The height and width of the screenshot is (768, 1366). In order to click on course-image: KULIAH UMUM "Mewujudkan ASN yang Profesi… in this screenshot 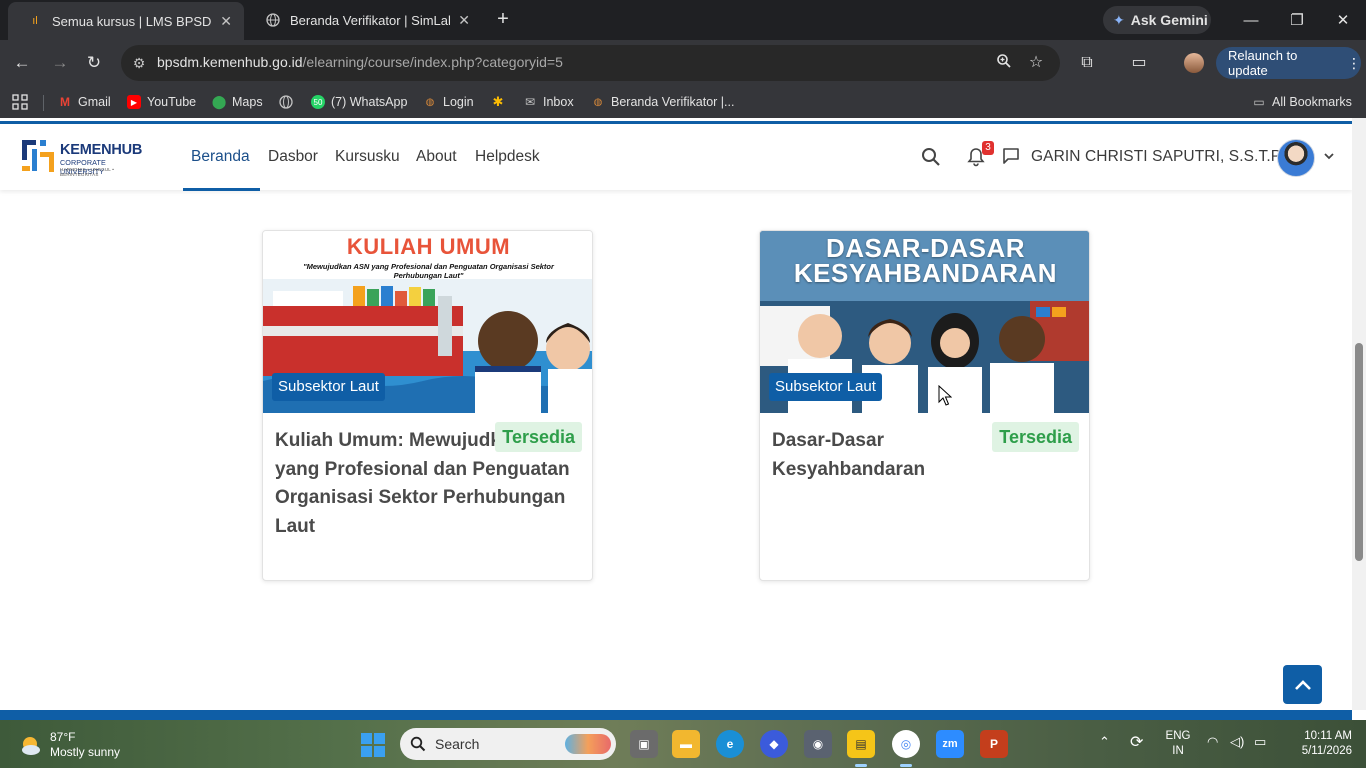, I will do `click(427, 322)`.